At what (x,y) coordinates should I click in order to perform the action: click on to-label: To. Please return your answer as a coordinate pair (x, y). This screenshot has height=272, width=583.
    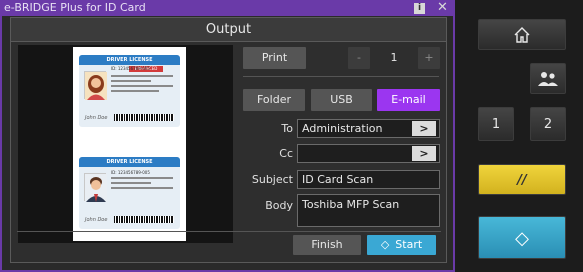
    Looking at the image, I should click on (287, 128).